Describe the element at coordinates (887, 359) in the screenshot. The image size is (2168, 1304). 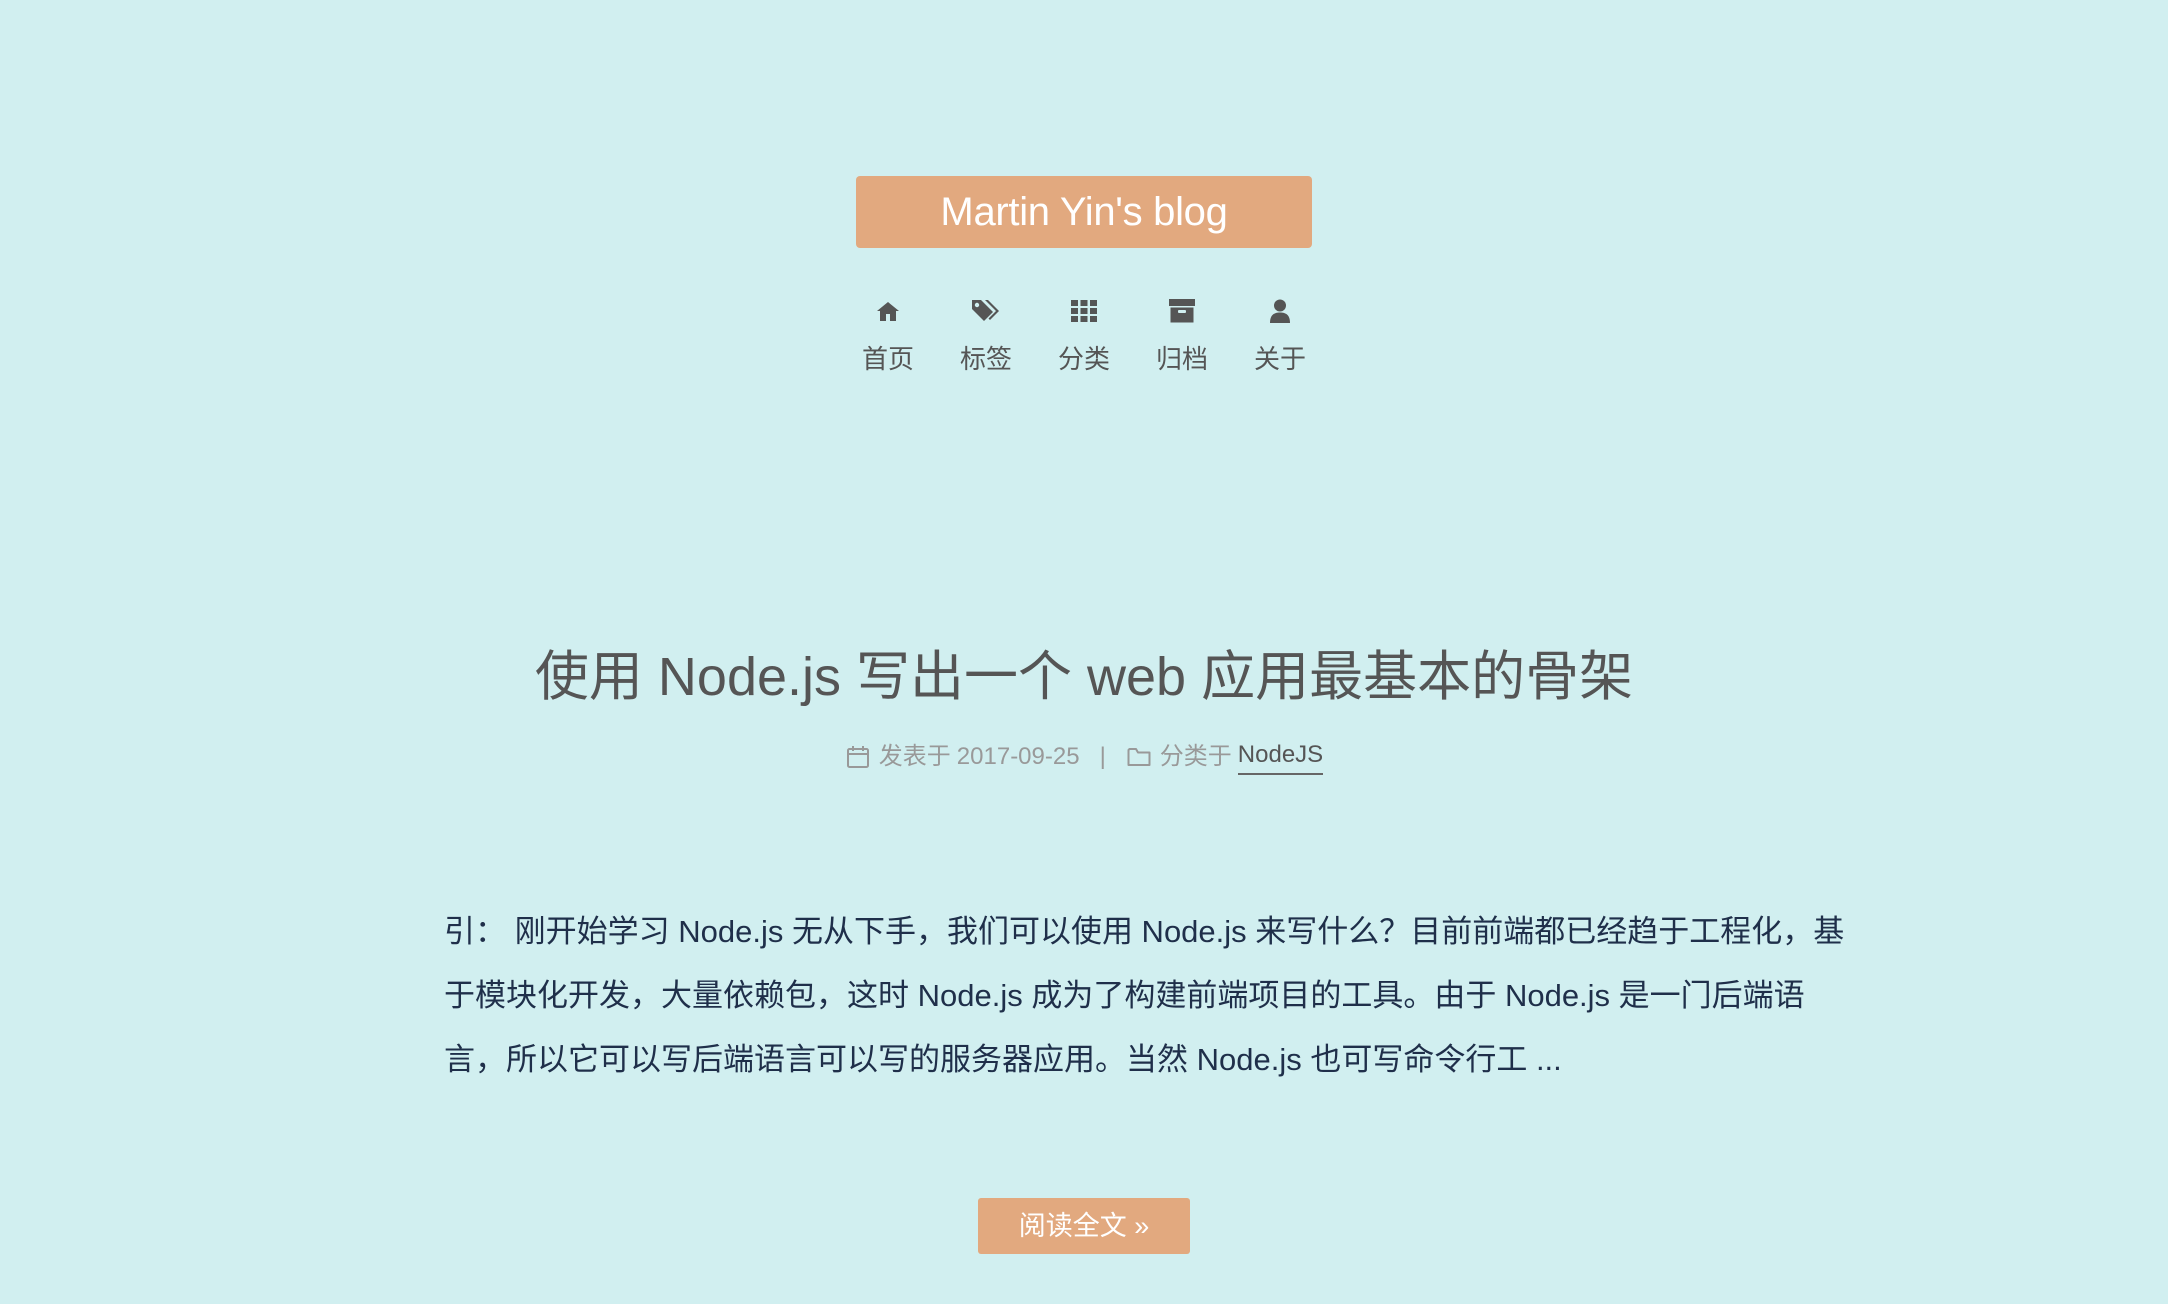
I see `menu-item-label: 首页` at that location.